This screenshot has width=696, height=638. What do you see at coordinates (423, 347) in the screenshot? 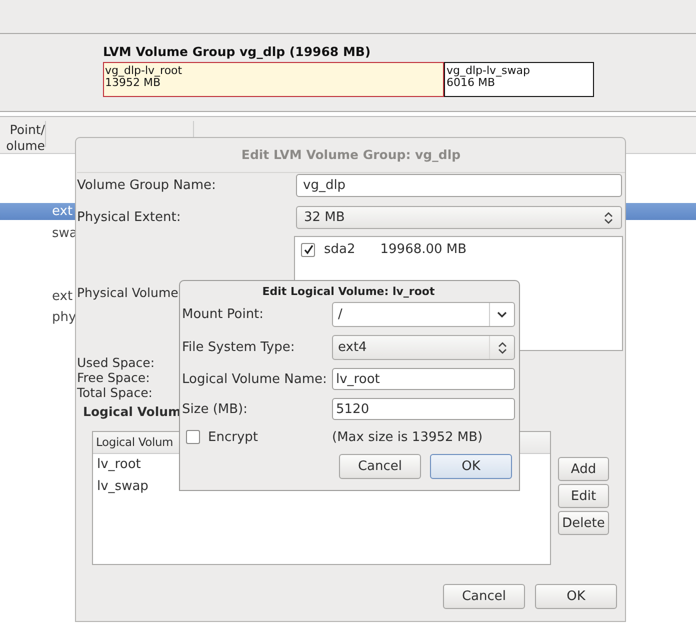
I see `dropdown: ext4` at bounding box center [423, 347].